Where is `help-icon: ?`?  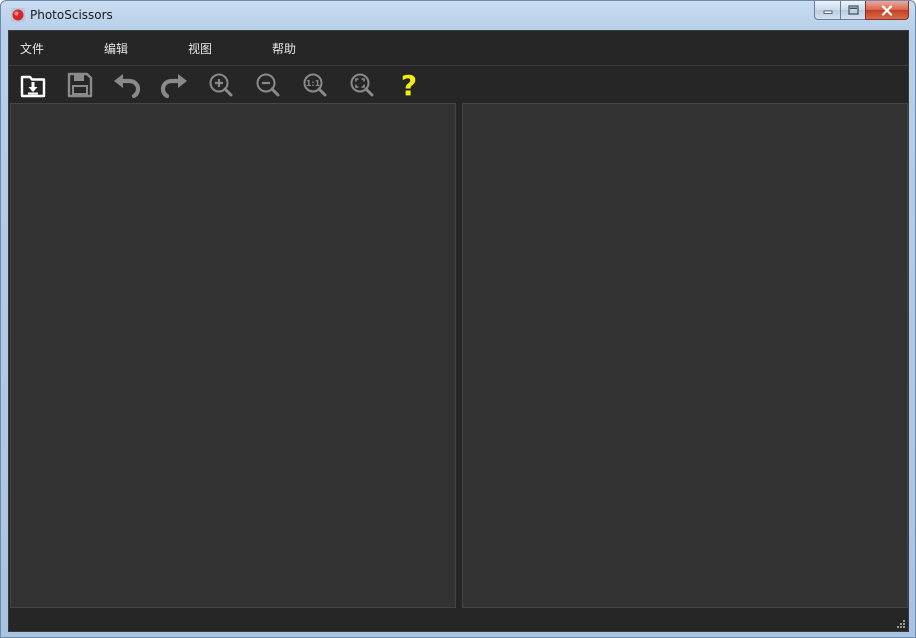 help-icon: ? is located at coordinates (409, 85).